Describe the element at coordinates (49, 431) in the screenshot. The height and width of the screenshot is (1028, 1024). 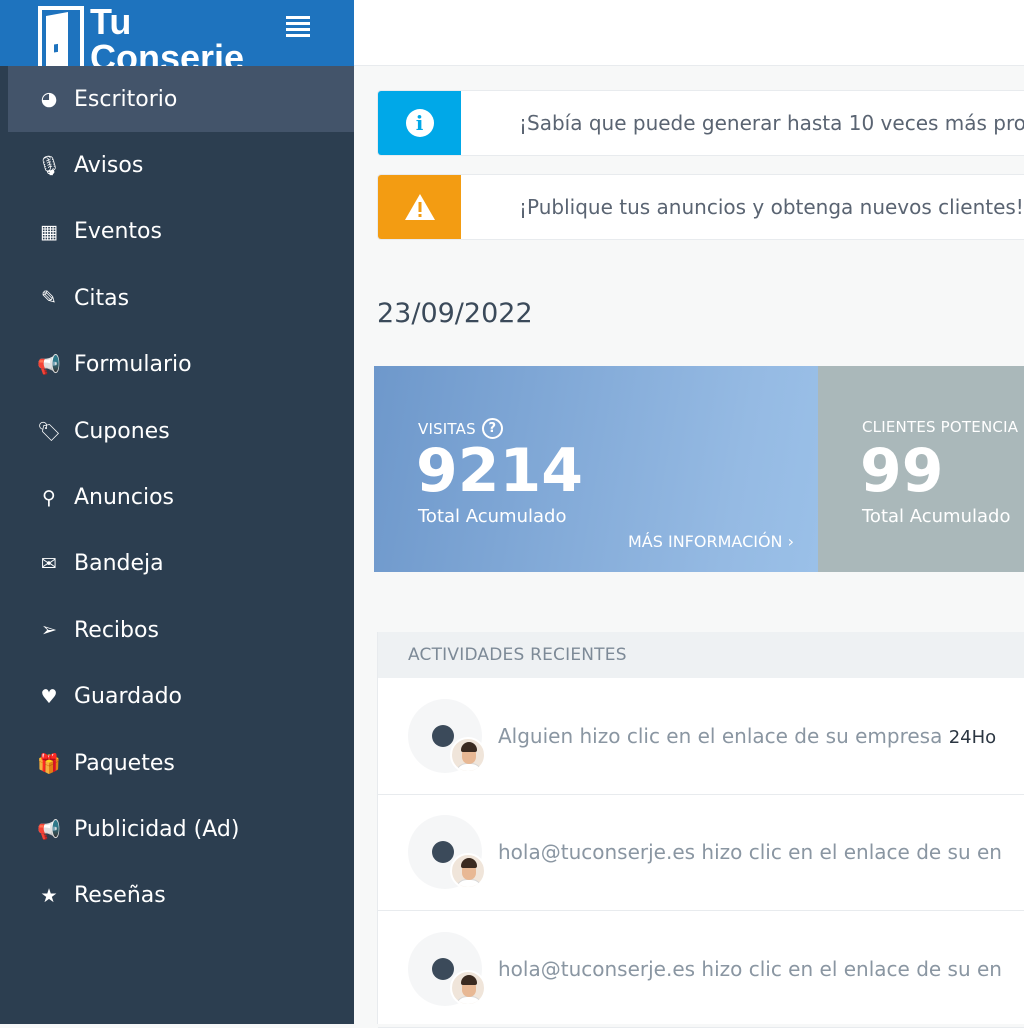
I see `tags-icon: 🏷` at that location.